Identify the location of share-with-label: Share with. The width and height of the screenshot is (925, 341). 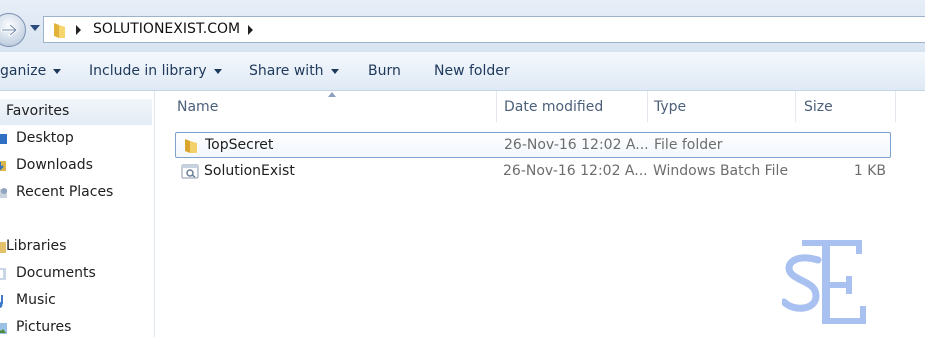
(286, 71).